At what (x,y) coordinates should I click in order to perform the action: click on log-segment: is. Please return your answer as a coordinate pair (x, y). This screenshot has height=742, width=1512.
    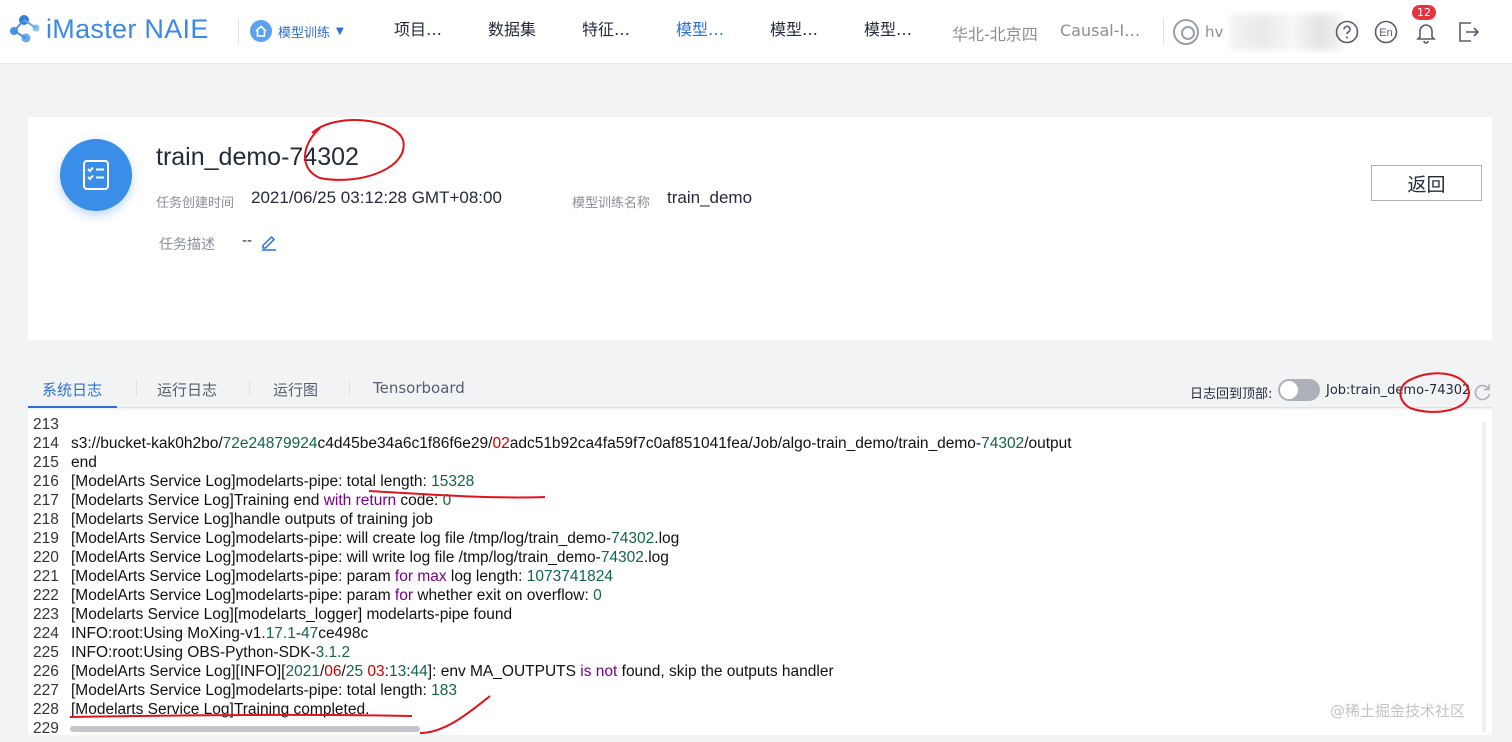
    Looking at the image, I should click on (586, 671).